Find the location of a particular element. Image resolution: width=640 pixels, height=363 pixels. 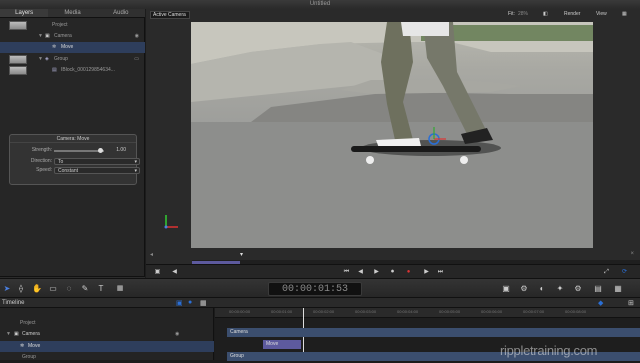

group-icon: ◈ is located at coordinates (47, 59).